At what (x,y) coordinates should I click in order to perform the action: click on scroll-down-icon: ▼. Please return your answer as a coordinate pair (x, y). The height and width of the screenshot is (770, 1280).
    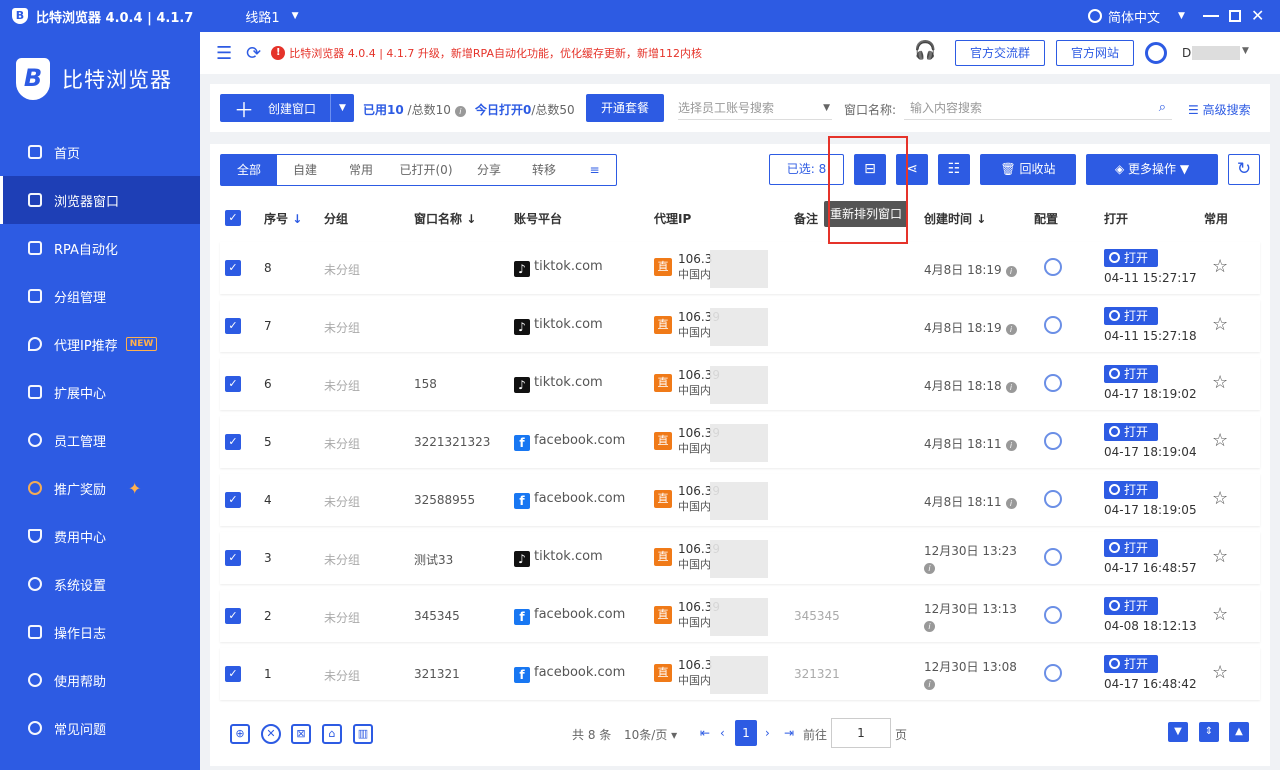
    Looking at the image, I should click on (1178, 732).